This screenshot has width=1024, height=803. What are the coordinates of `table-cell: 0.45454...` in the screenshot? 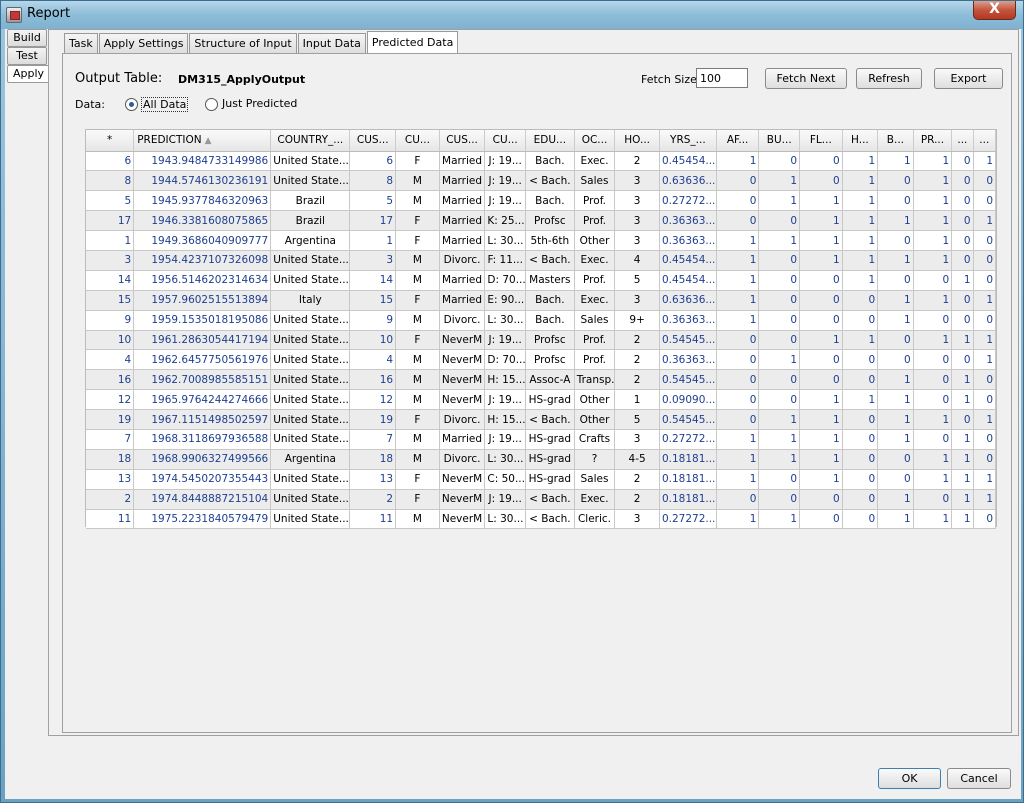 It's located at (688, 161).